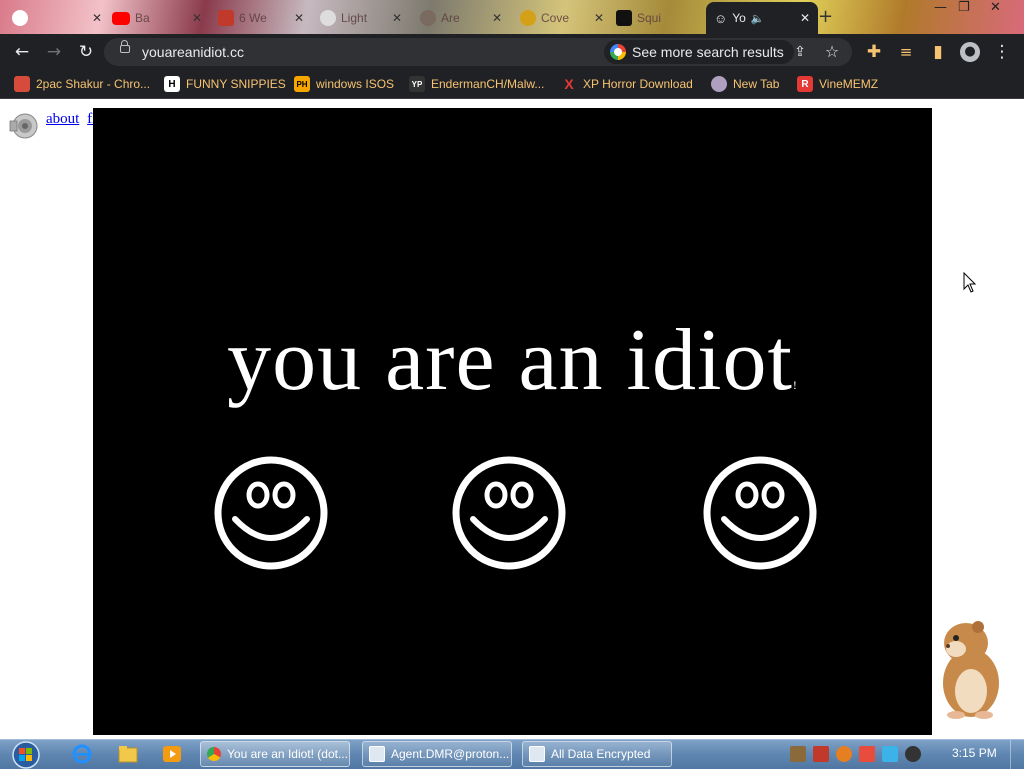 The width and height of the screenshot is (1024, 769). I want to click on headline-main: you are an idiot, so click(510, 360).